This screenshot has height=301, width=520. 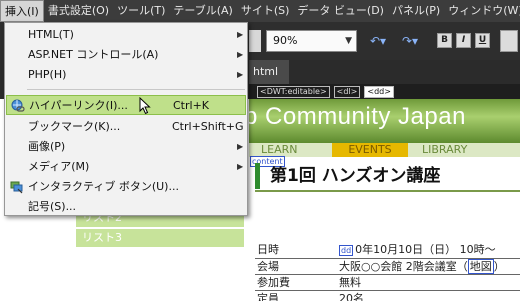 What do you see at coordinates (444, 150) in the screenshot?
I see `nav-library: LIBRARY` at bounding box center [444, 150].